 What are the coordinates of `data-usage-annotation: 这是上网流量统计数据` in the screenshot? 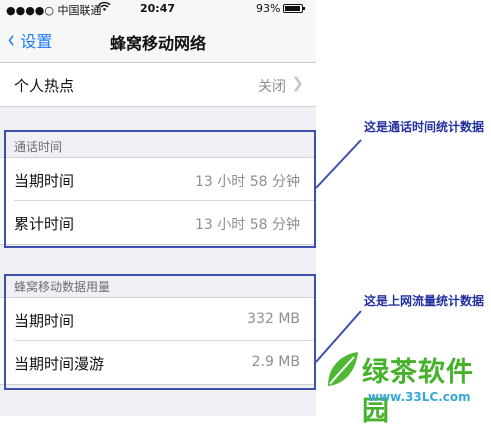 It's located at (424, 301).